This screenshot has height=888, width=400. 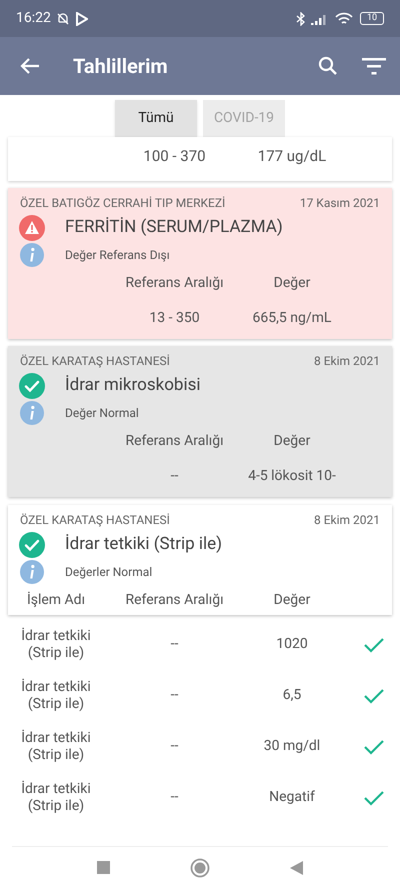 I want to click on bluetooth-icon, so click(x=301, y=19).